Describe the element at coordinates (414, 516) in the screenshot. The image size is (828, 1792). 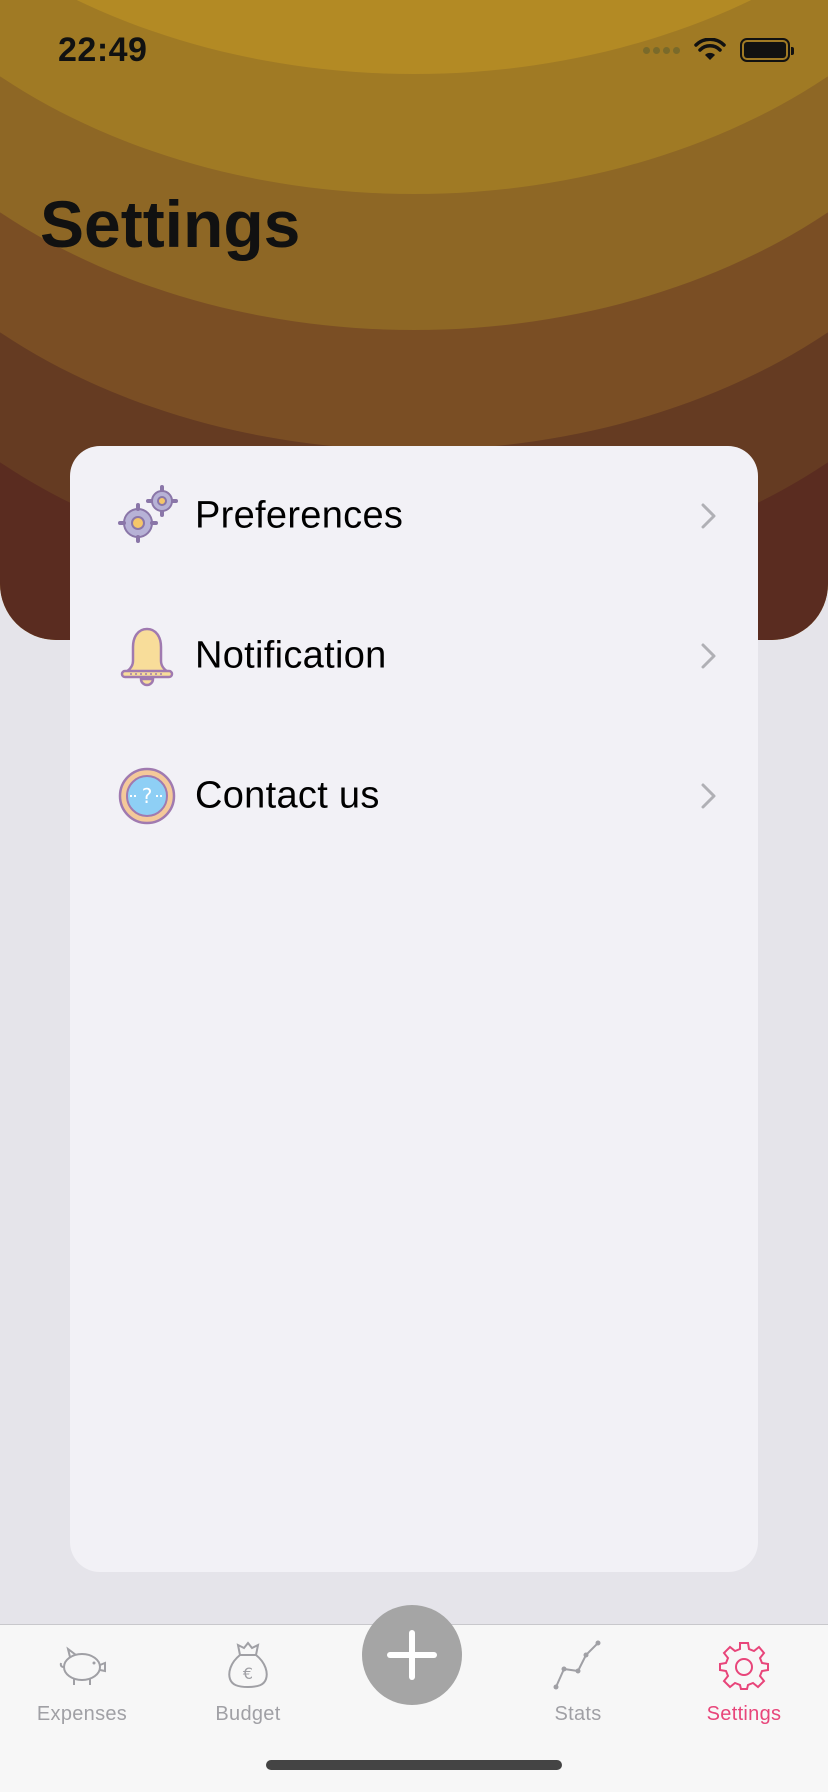
I see `settings-item-preferences: Preferences` at that location.